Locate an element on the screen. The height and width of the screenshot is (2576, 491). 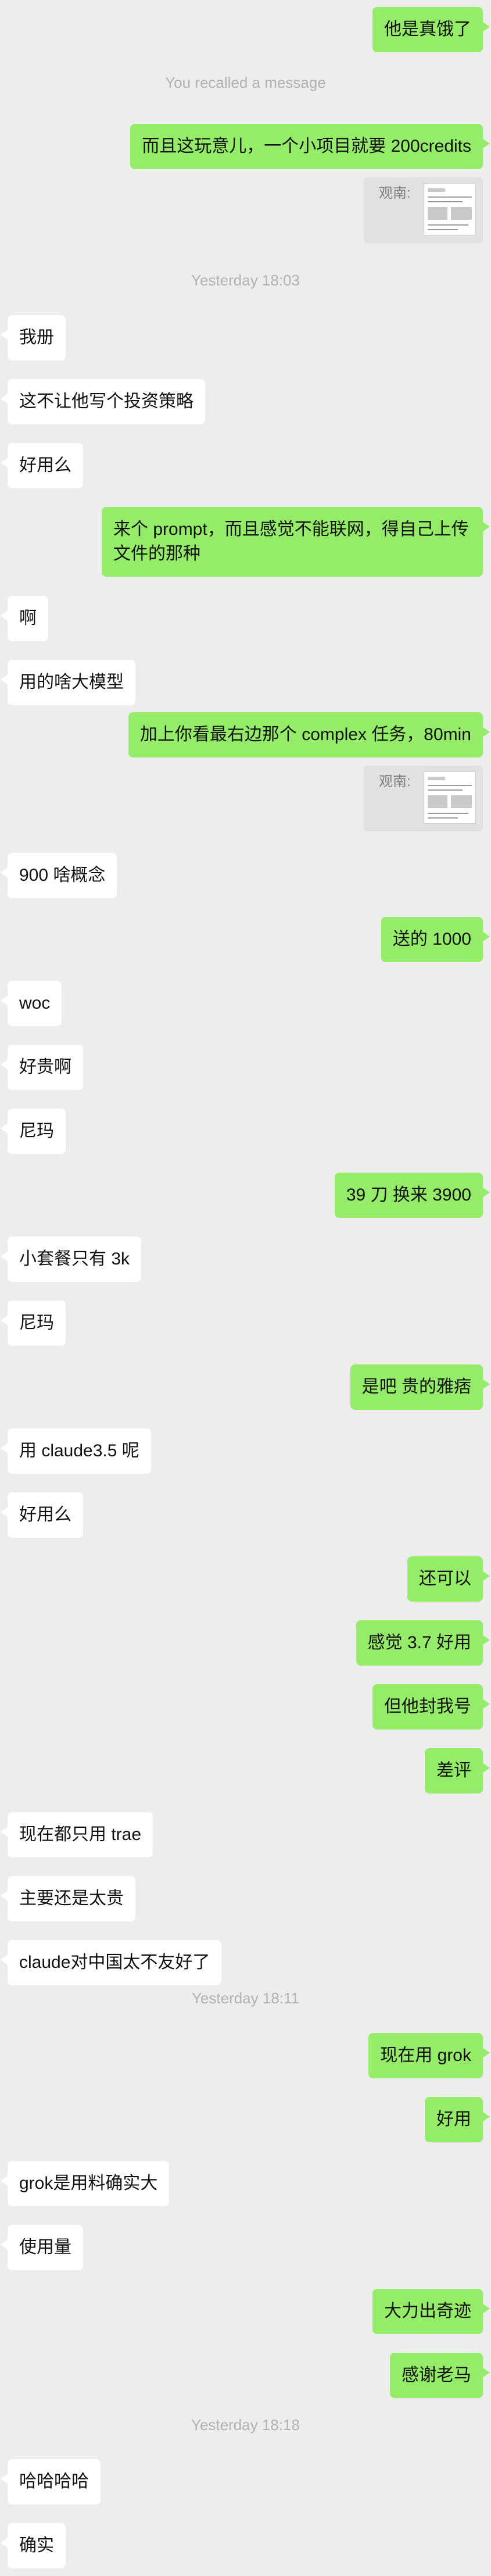
message-bubble-incoming: 使用量 is located at coordinates (42, 2247).